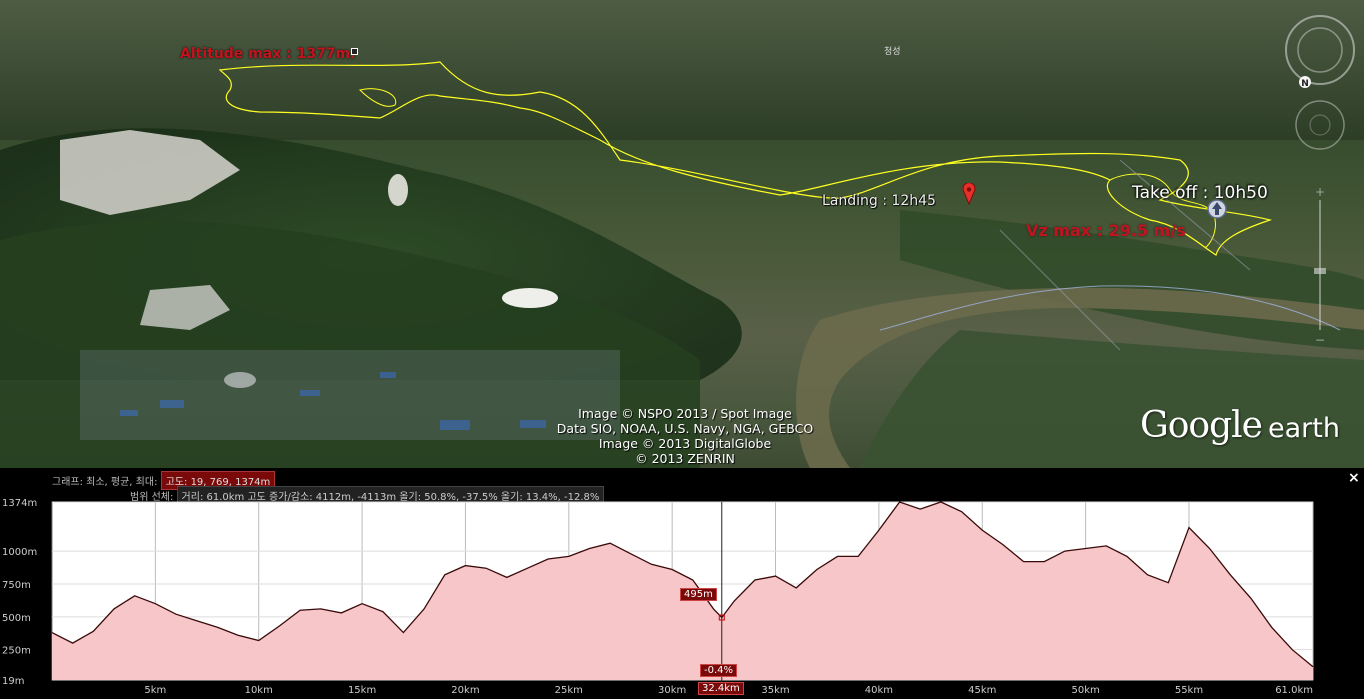 Image resolution: width=1364 pixels, height=699 pixels. I want to click on y-tick-label: 19m, so click(13, 681).